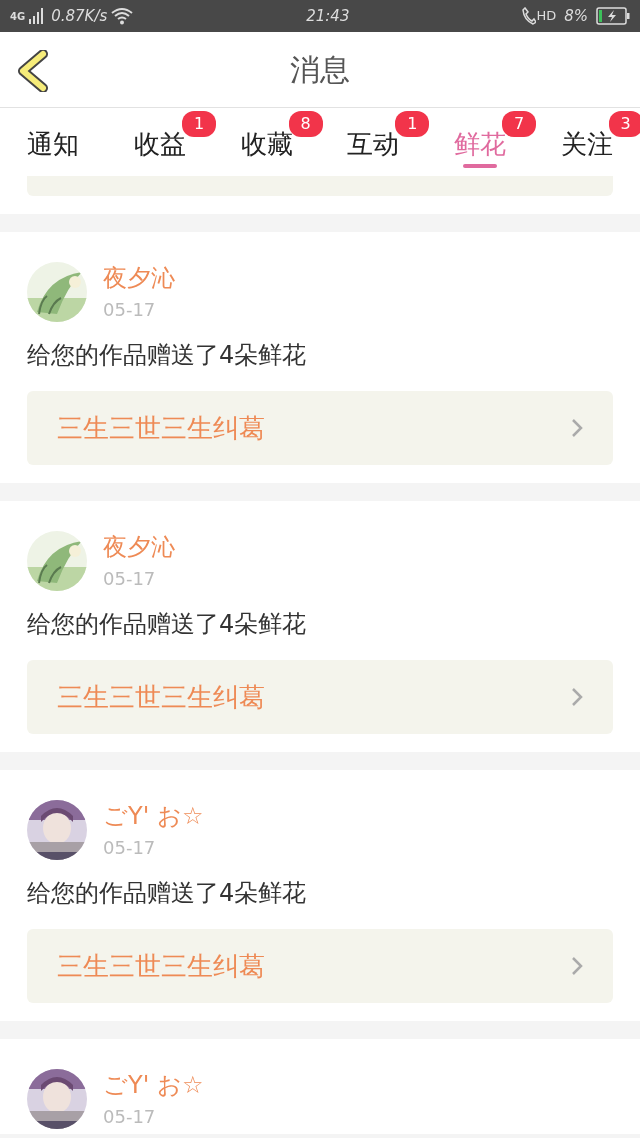 This screenshot has height=1138, width=640. What do you see at coordinates (122, 16) in the screenshot?
I see `wifi-icon` at bounding box center [122, 16].